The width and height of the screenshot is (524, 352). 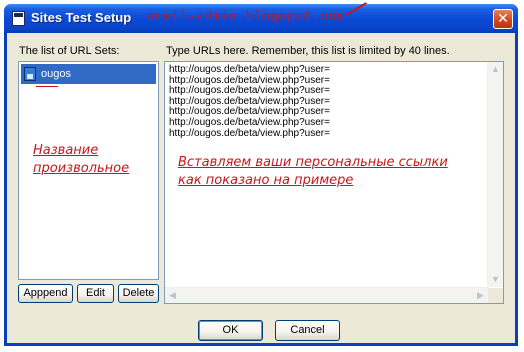 What do you see at coordinates (45, 293) in the screenshot?
I see `append-button: Apppend` at bounding box center [45, 293].